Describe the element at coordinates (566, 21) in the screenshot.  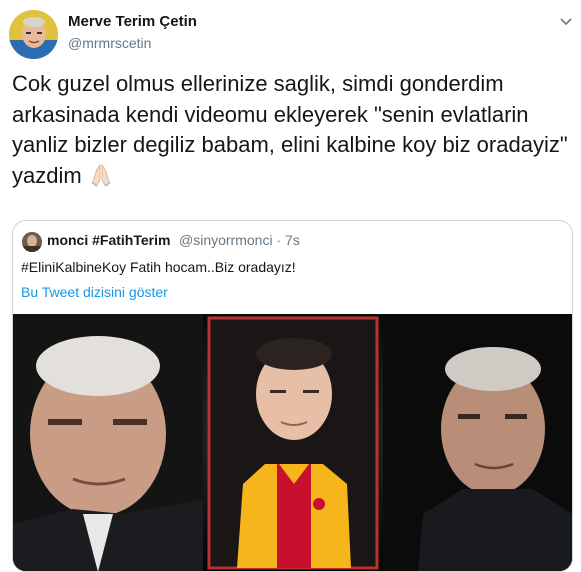
I see `chevron-down-icon` at that location.